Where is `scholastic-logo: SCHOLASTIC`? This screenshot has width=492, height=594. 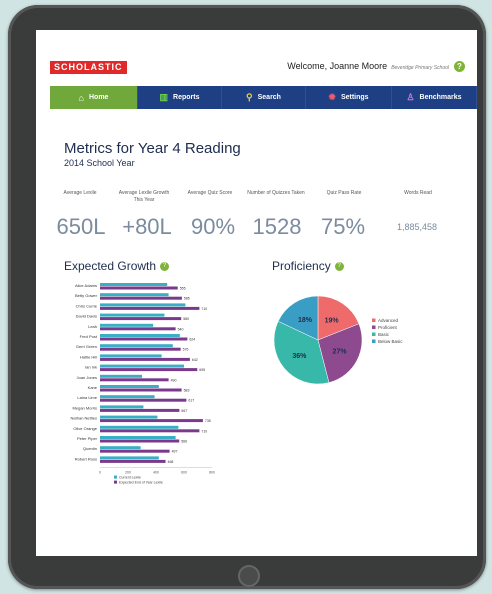
scholastic-logo: SCHOLASTIC is located at coordinates (88, 67).